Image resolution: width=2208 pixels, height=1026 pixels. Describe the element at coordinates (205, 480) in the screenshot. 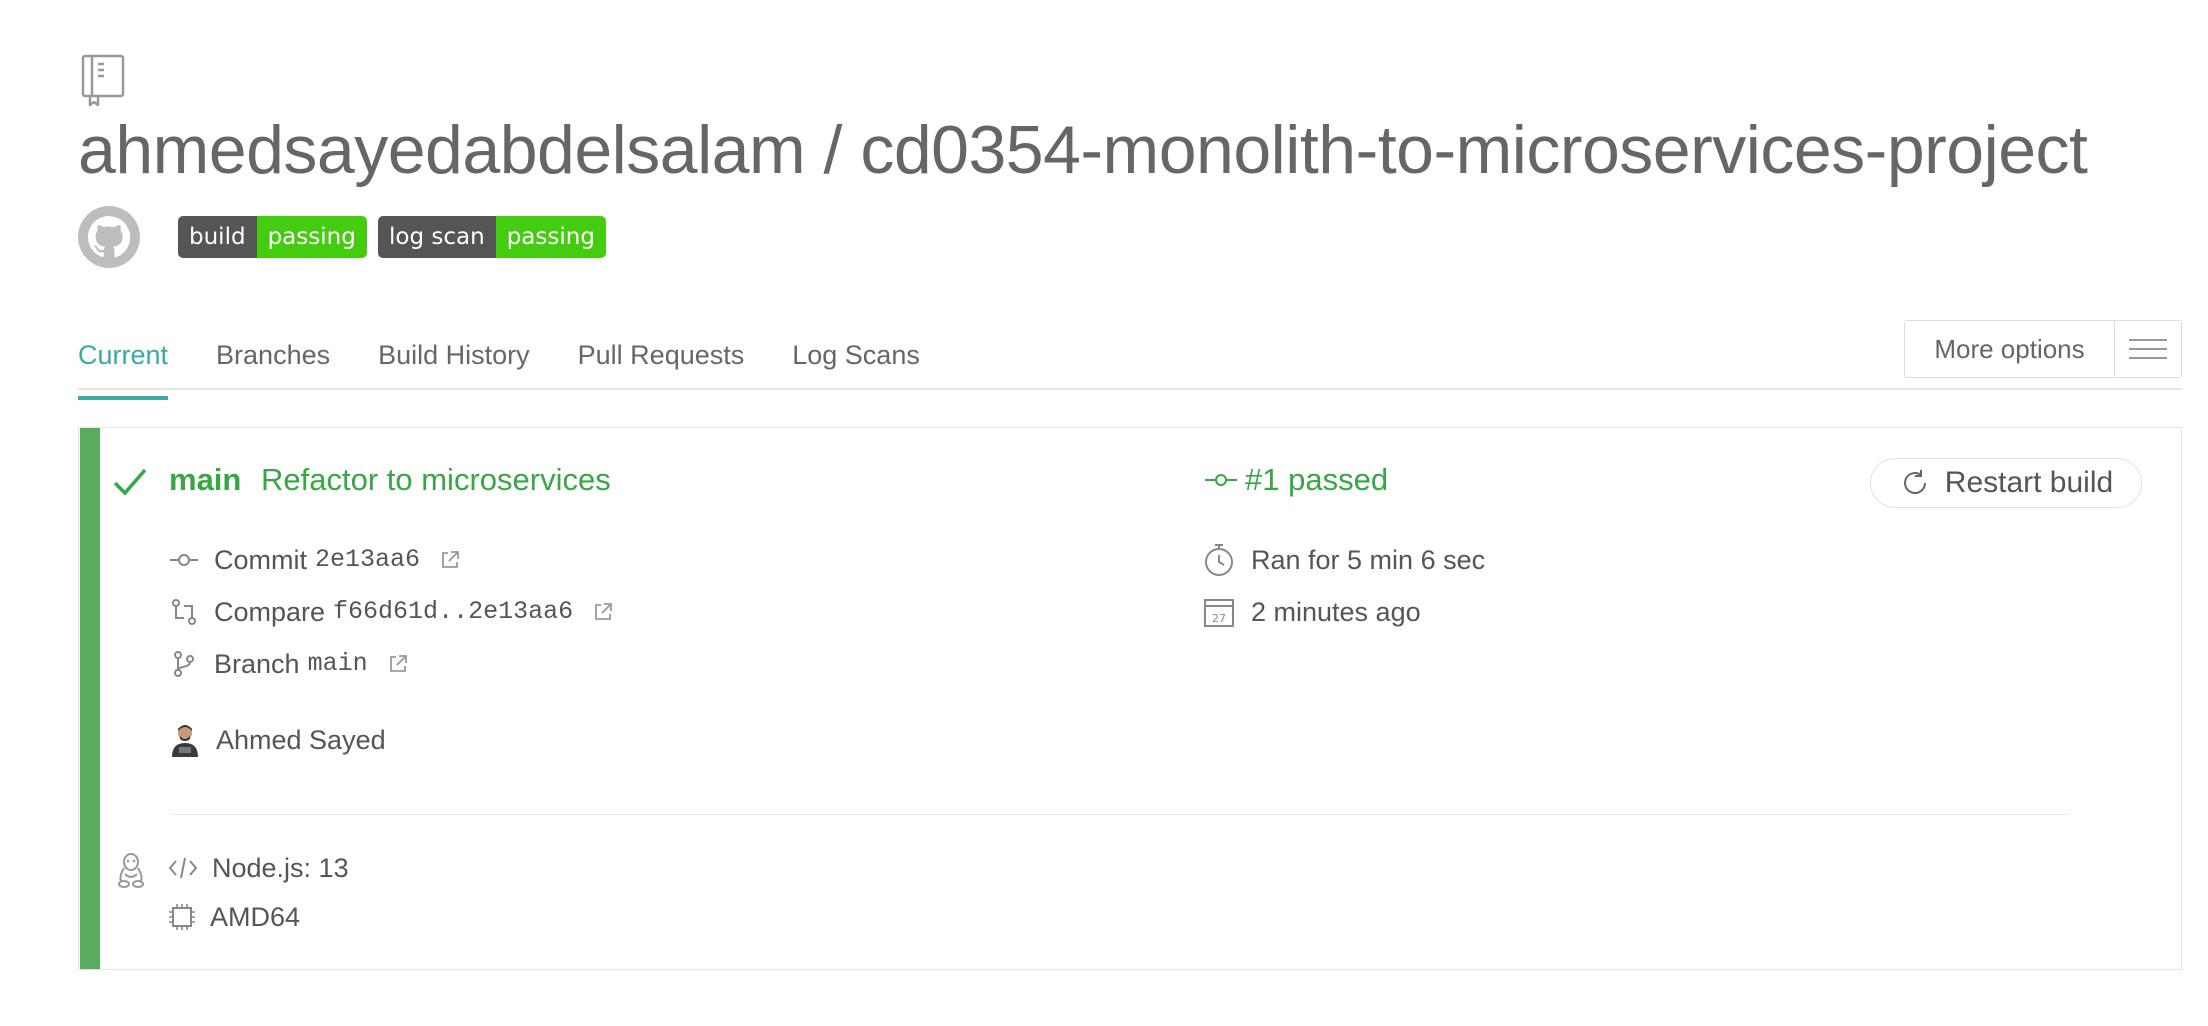

I see `build-branch-name: main` at that location.